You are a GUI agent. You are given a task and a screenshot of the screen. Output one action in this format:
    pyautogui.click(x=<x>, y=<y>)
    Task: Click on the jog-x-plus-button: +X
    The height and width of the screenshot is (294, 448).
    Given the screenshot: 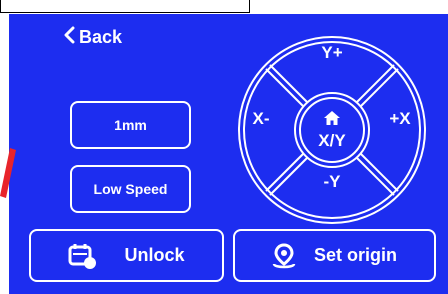 What is the action you would take?
    pyautogui.click(x=399, y=119)
    